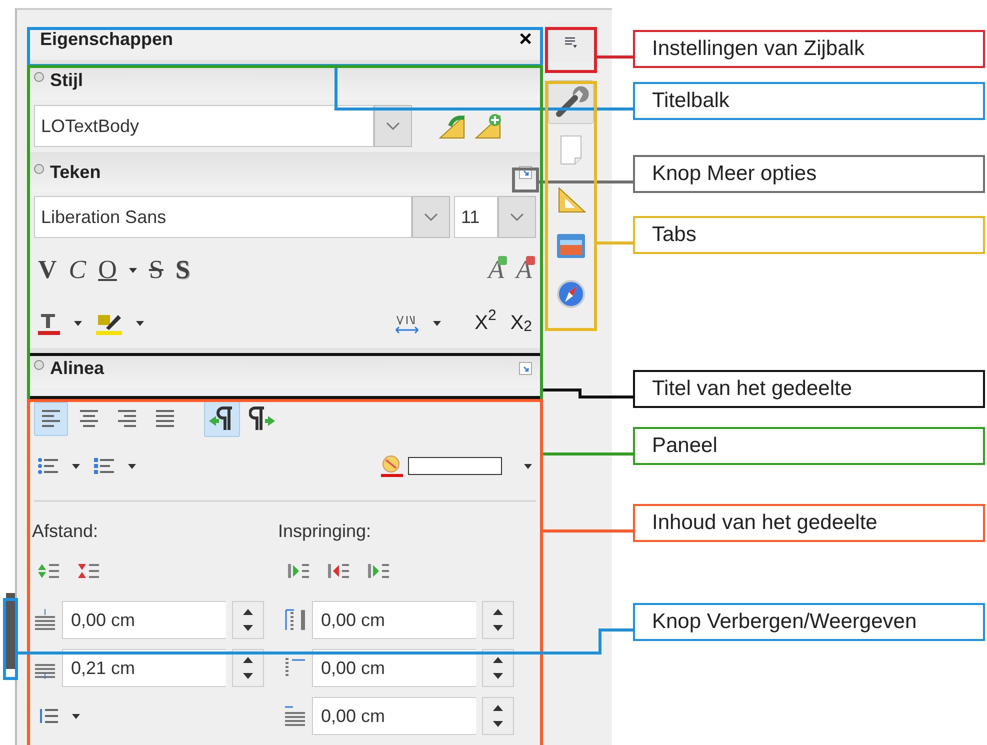 This screenshot has height=745, width=987. I want to click on above-spacing-icon, so click(45, 620).